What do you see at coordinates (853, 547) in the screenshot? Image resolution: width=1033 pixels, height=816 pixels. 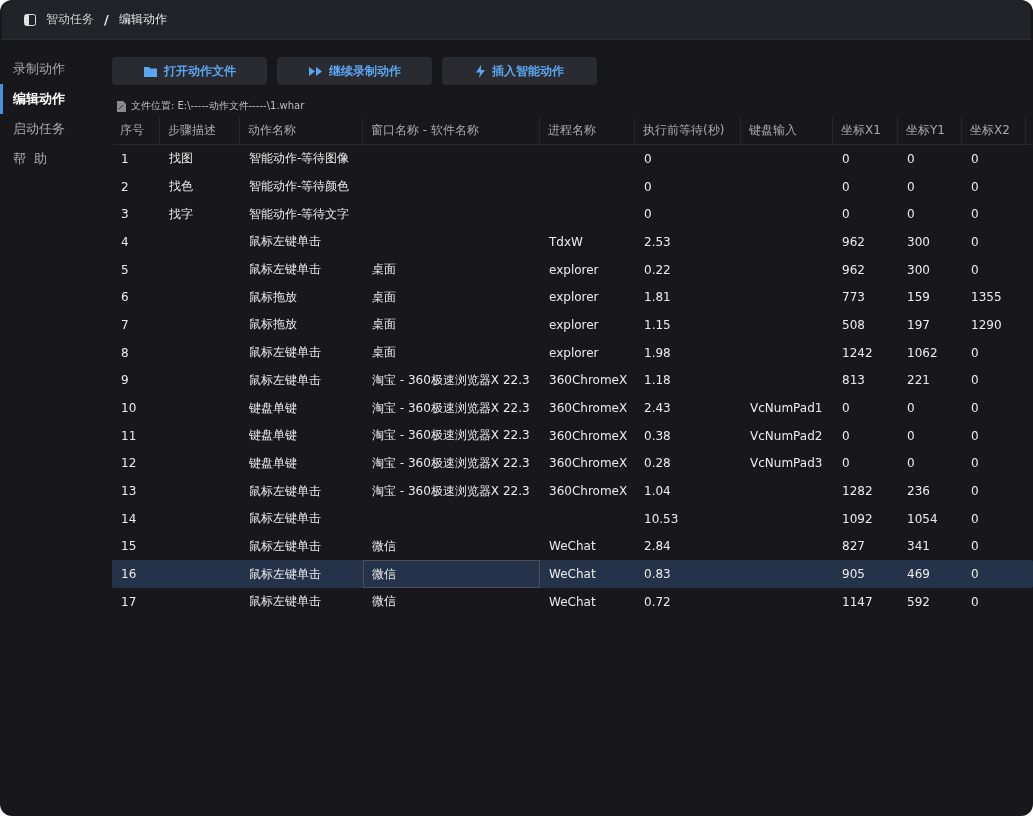 I see `table-cell-text: 827` at bounding box center [853, 547].